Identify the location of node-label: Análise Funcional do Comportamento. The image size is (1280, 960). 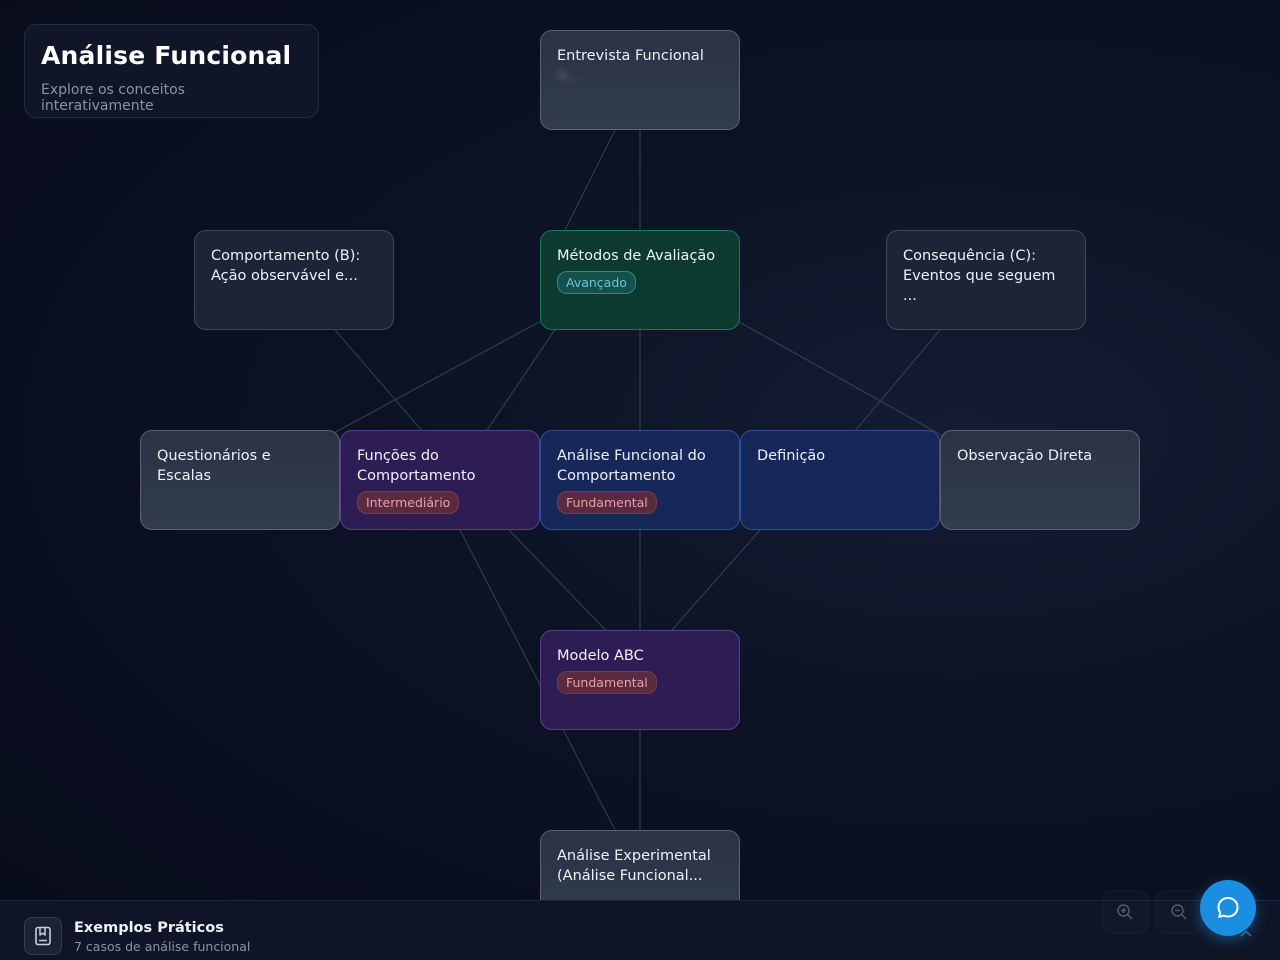
(631, 466).